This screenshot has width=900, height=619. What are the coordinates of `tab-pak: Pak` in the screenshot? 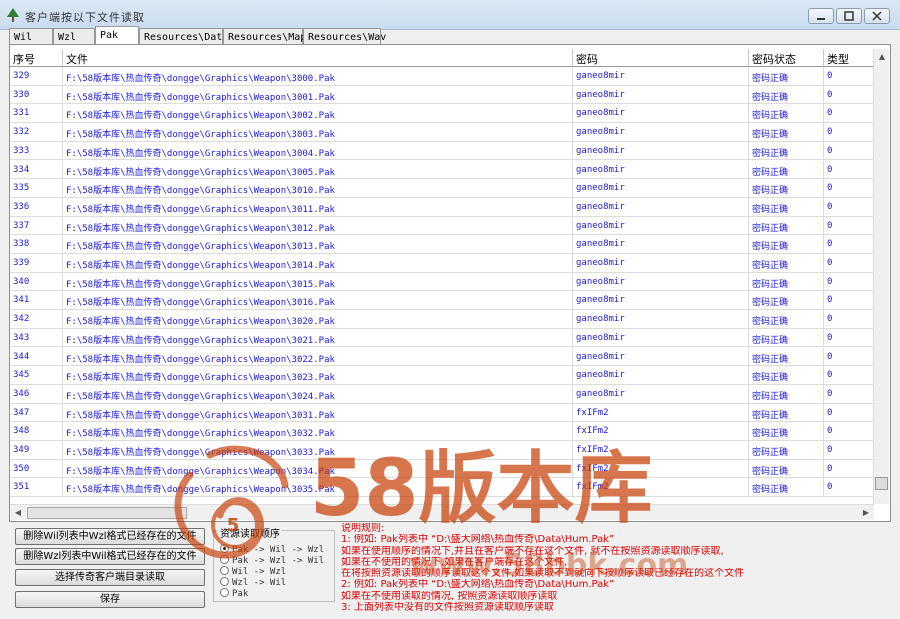 It's located at (117, 35).